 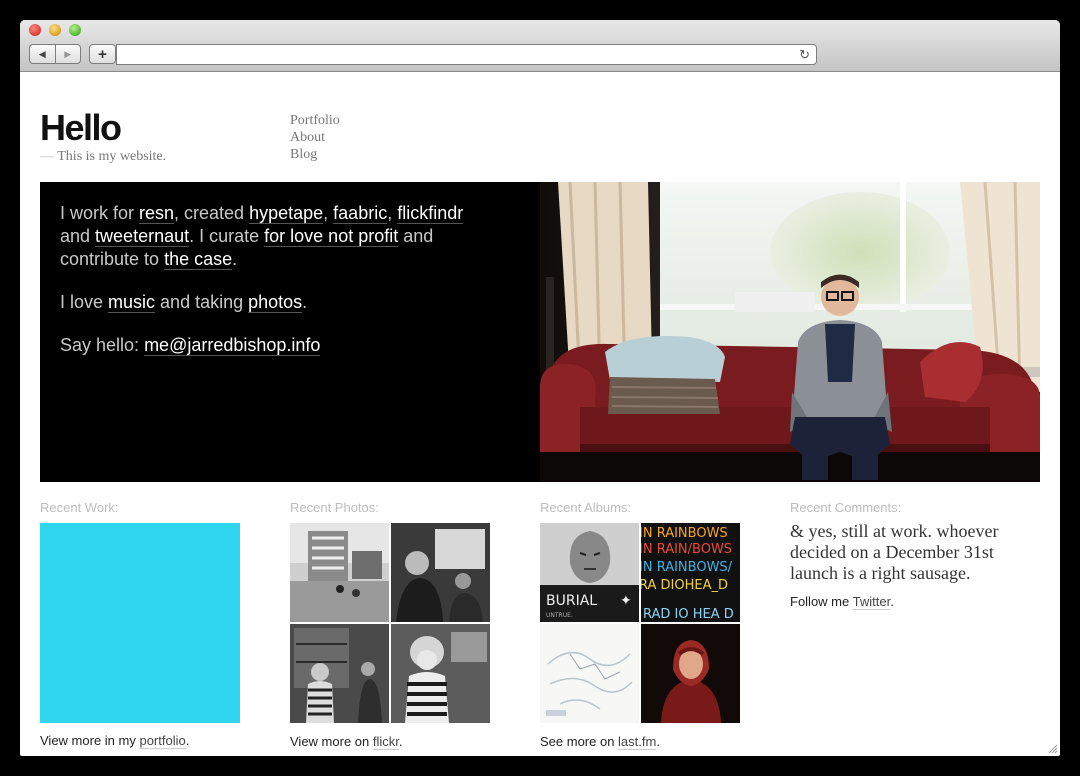 I want to click on flickr-link: flickr, so click(x=385, y=742).